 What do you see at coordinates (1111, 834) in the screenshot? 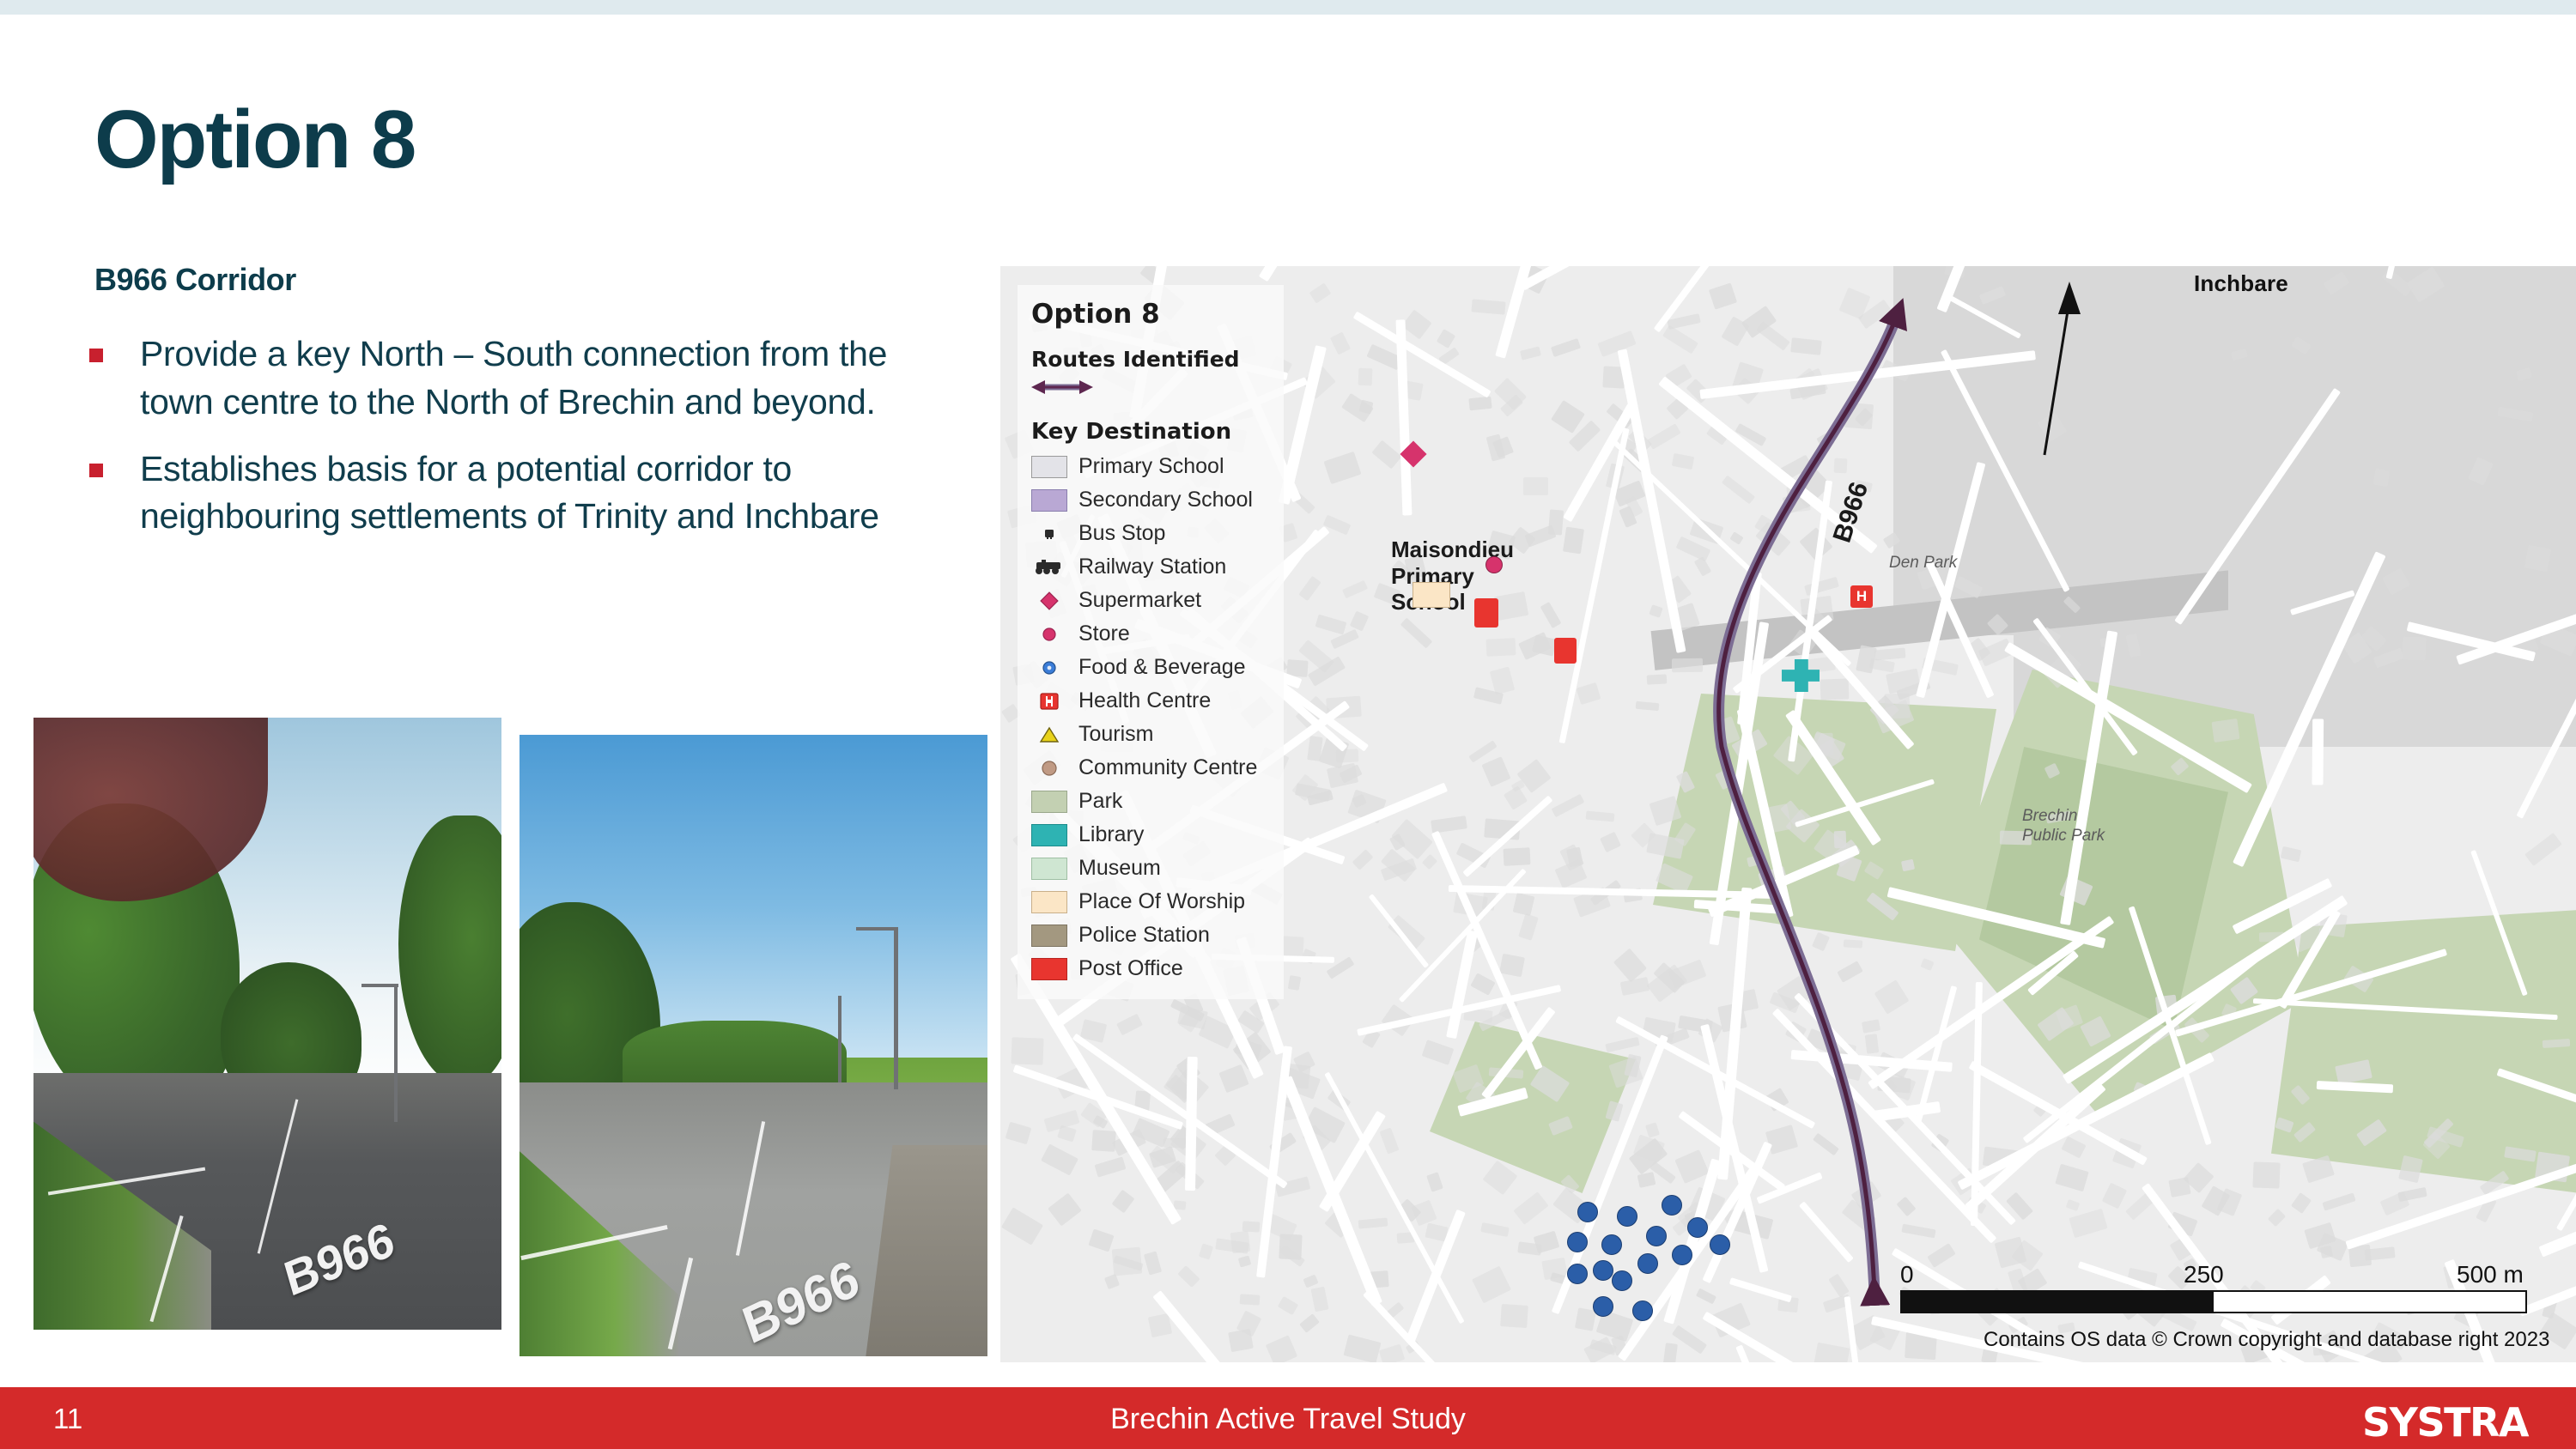
I see `legend-item-label: Library` at bounding box center [1111, 834].